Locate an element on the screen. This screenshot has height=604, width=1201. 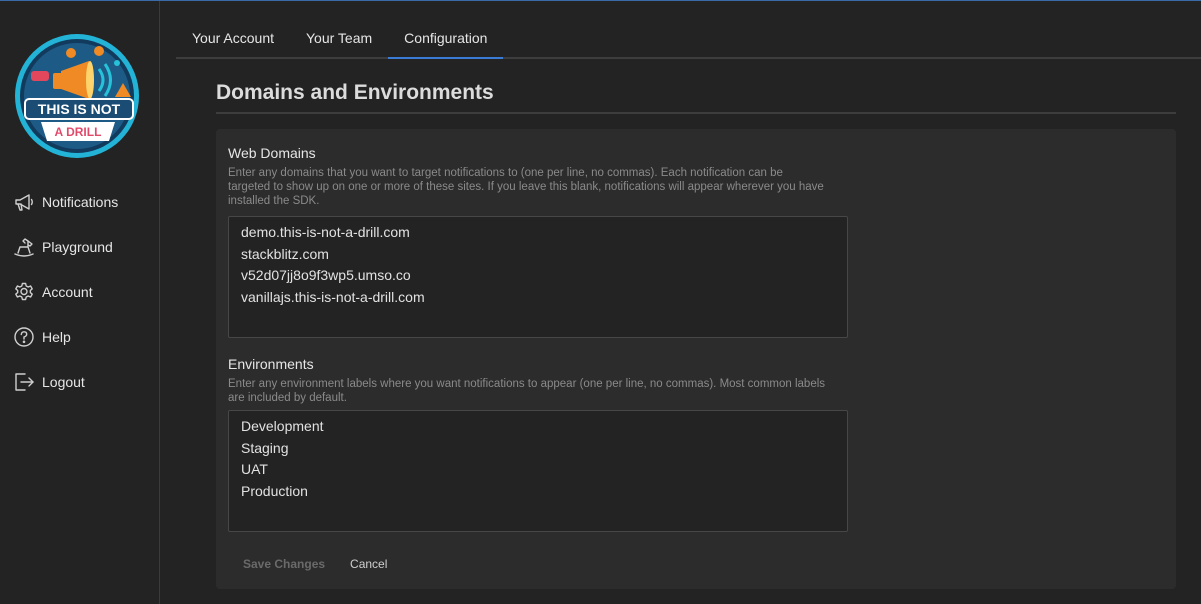
sidebar-item-label: Notifications is located at coordinates (80, 201).